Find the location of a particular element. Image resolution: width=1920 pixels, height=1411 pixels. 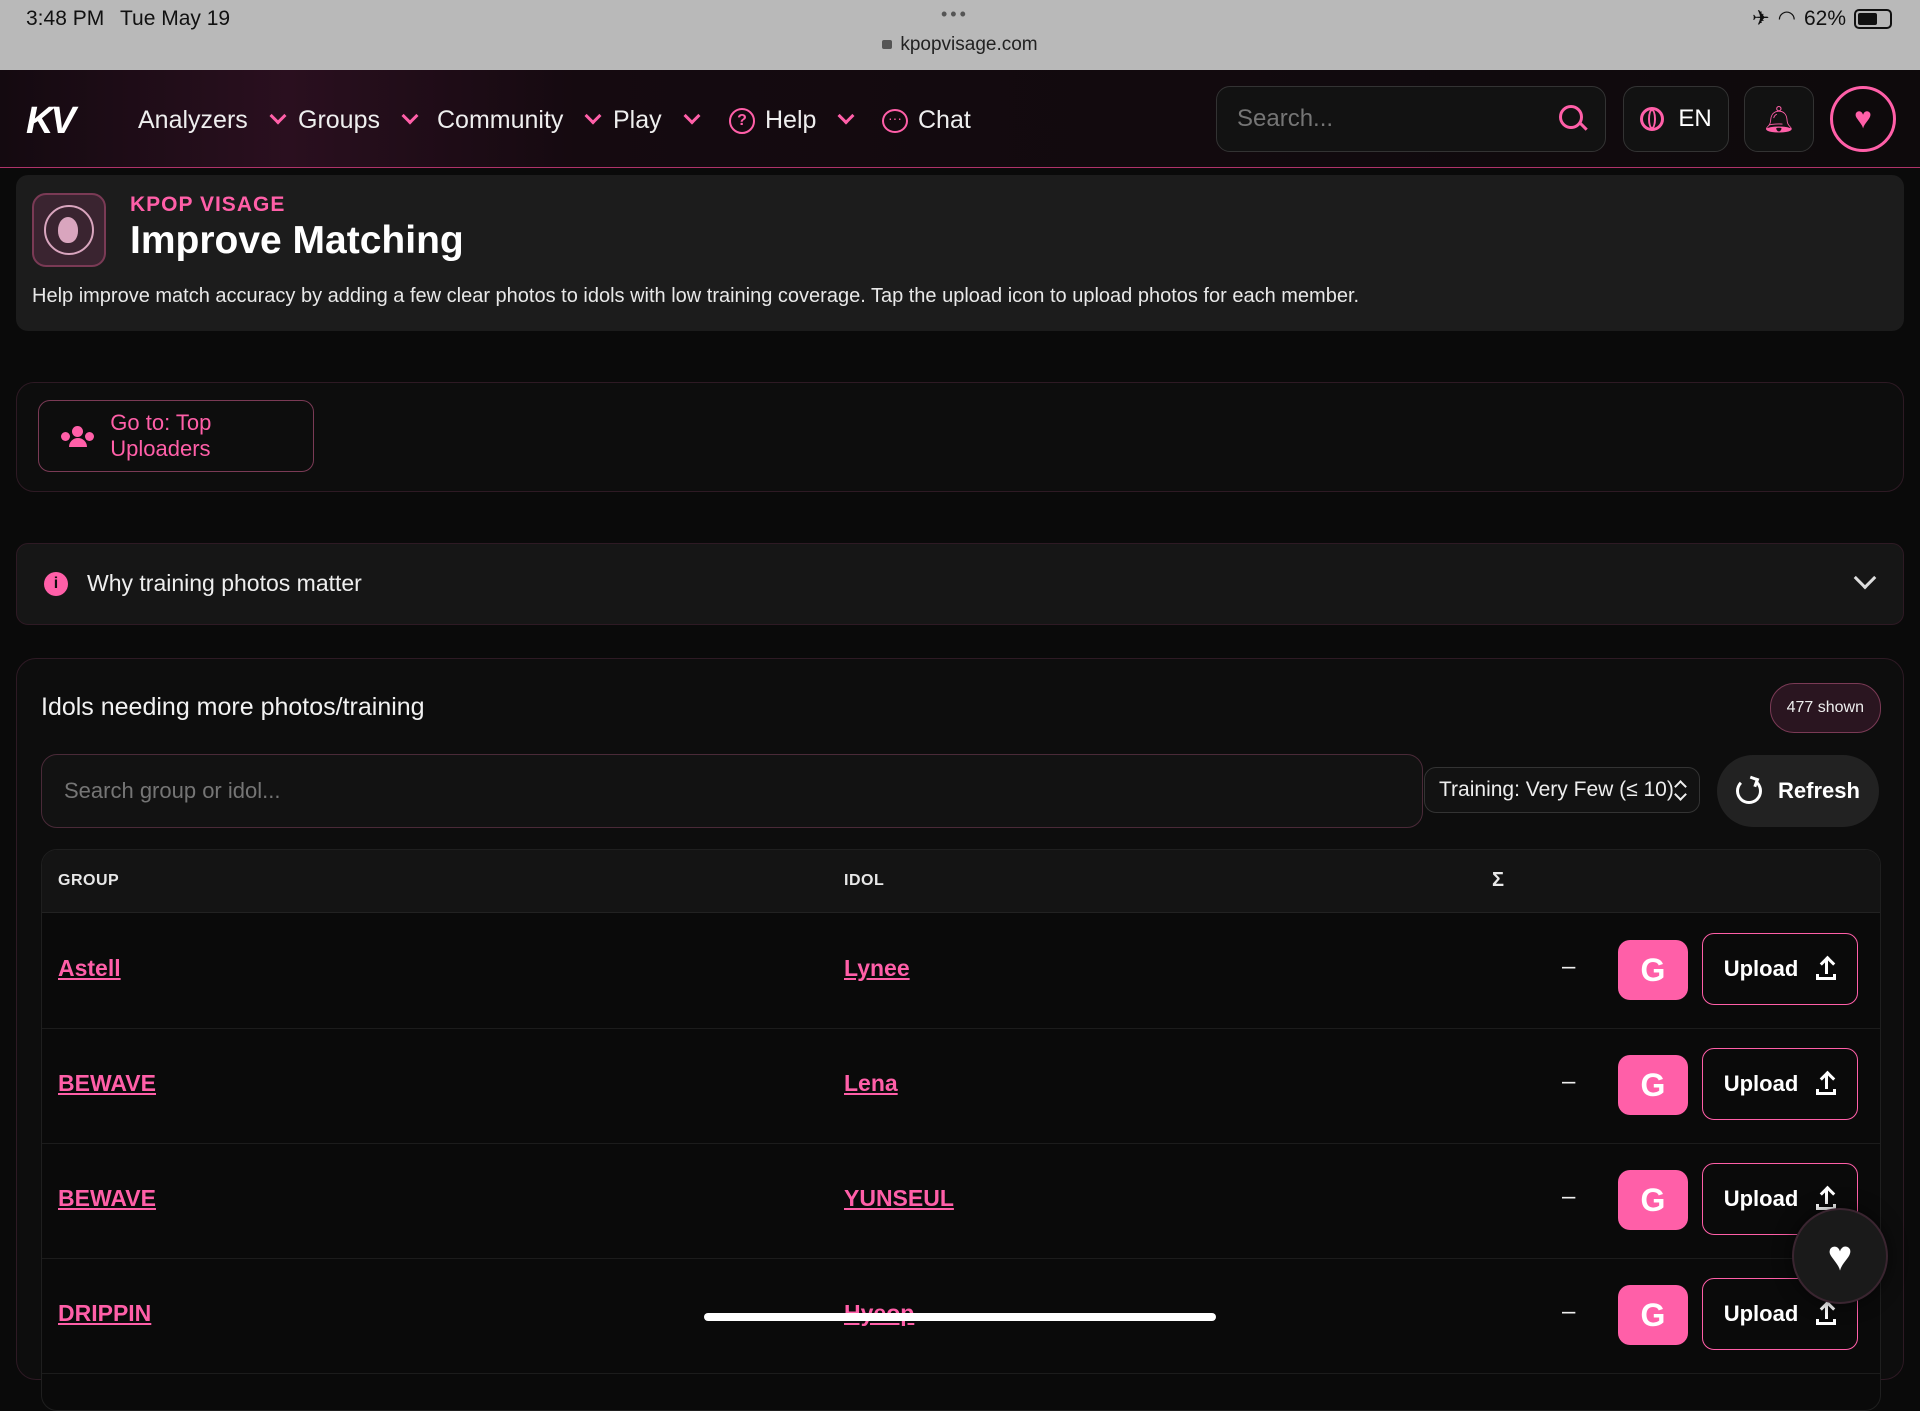

training-filter-value: Training: Very Few (≤ 10) is located at coordinates (1556, 789).